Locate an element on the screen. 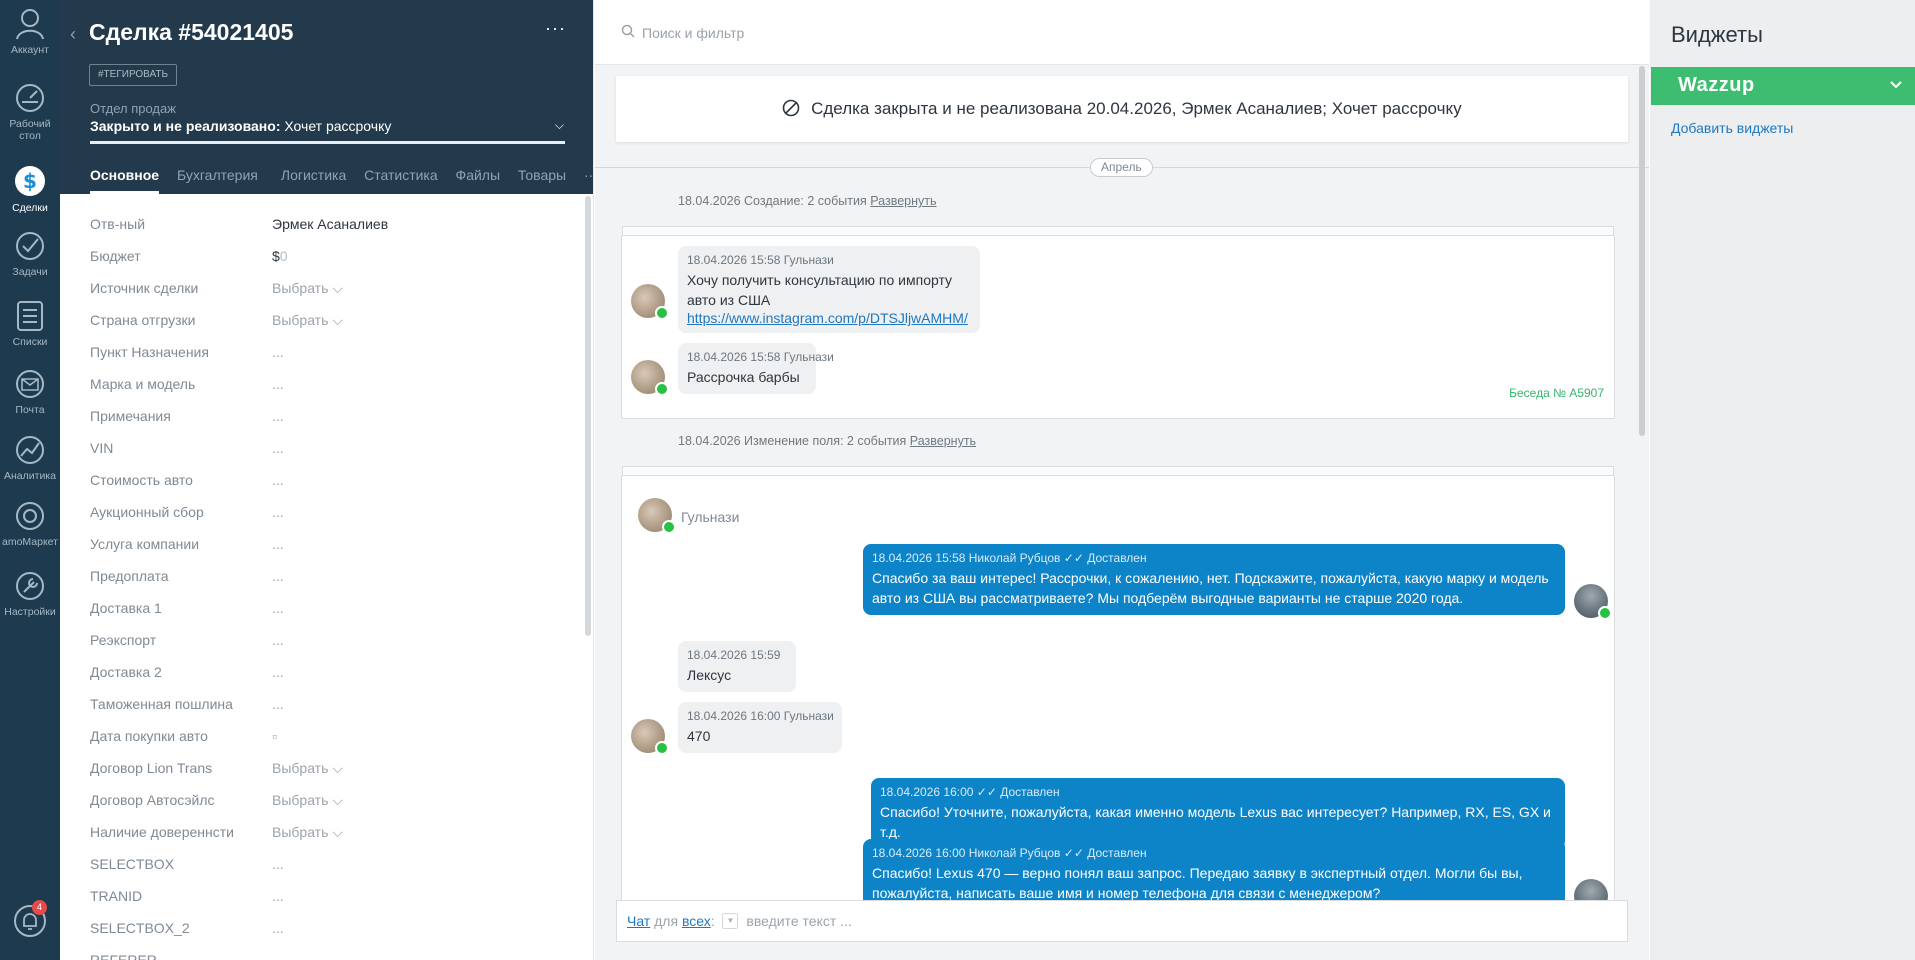 The width and height of the screenshot is (1915, 960). nav-label: amoМаркет is located at coordinates (30, 542).